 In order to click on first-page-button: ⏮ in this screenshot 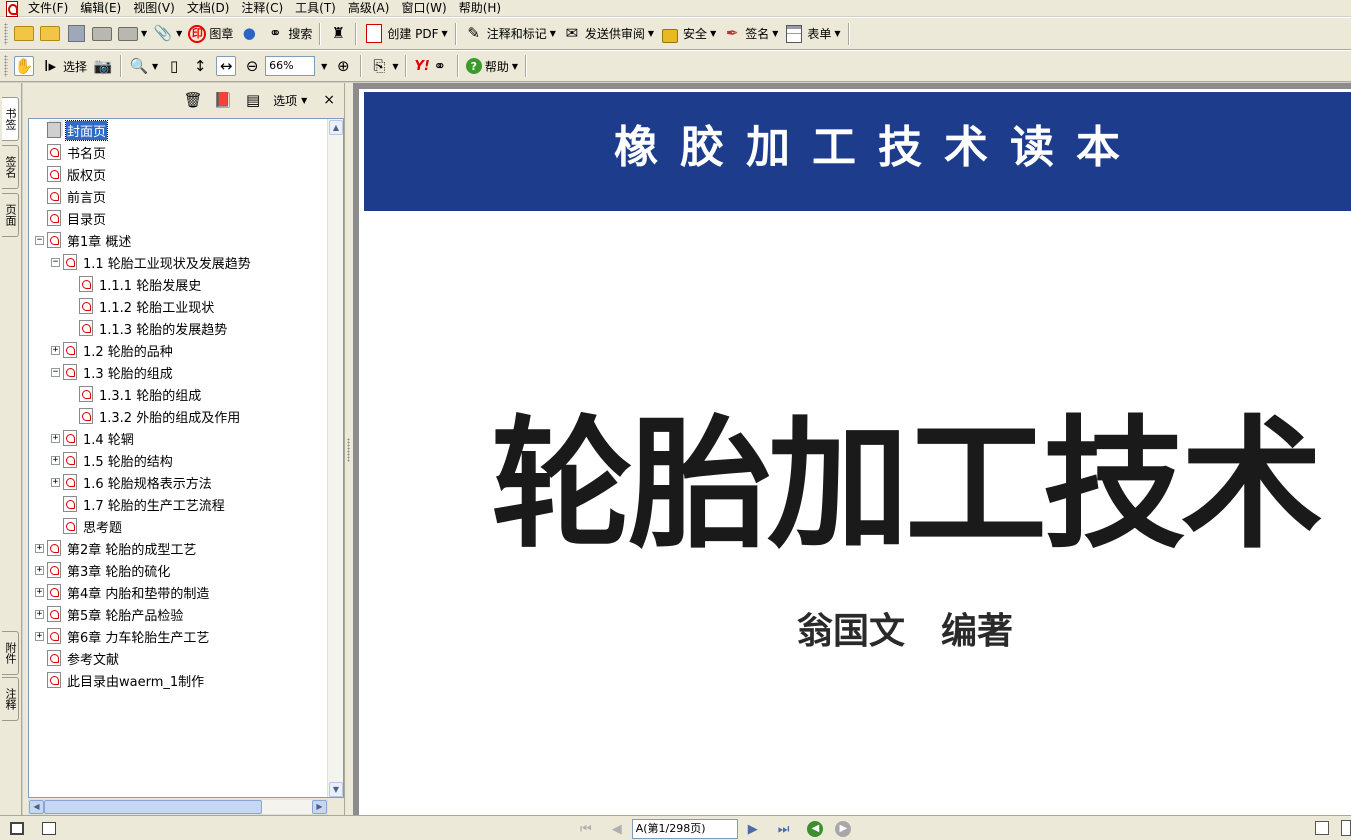, I will do `click(586, 829)`.